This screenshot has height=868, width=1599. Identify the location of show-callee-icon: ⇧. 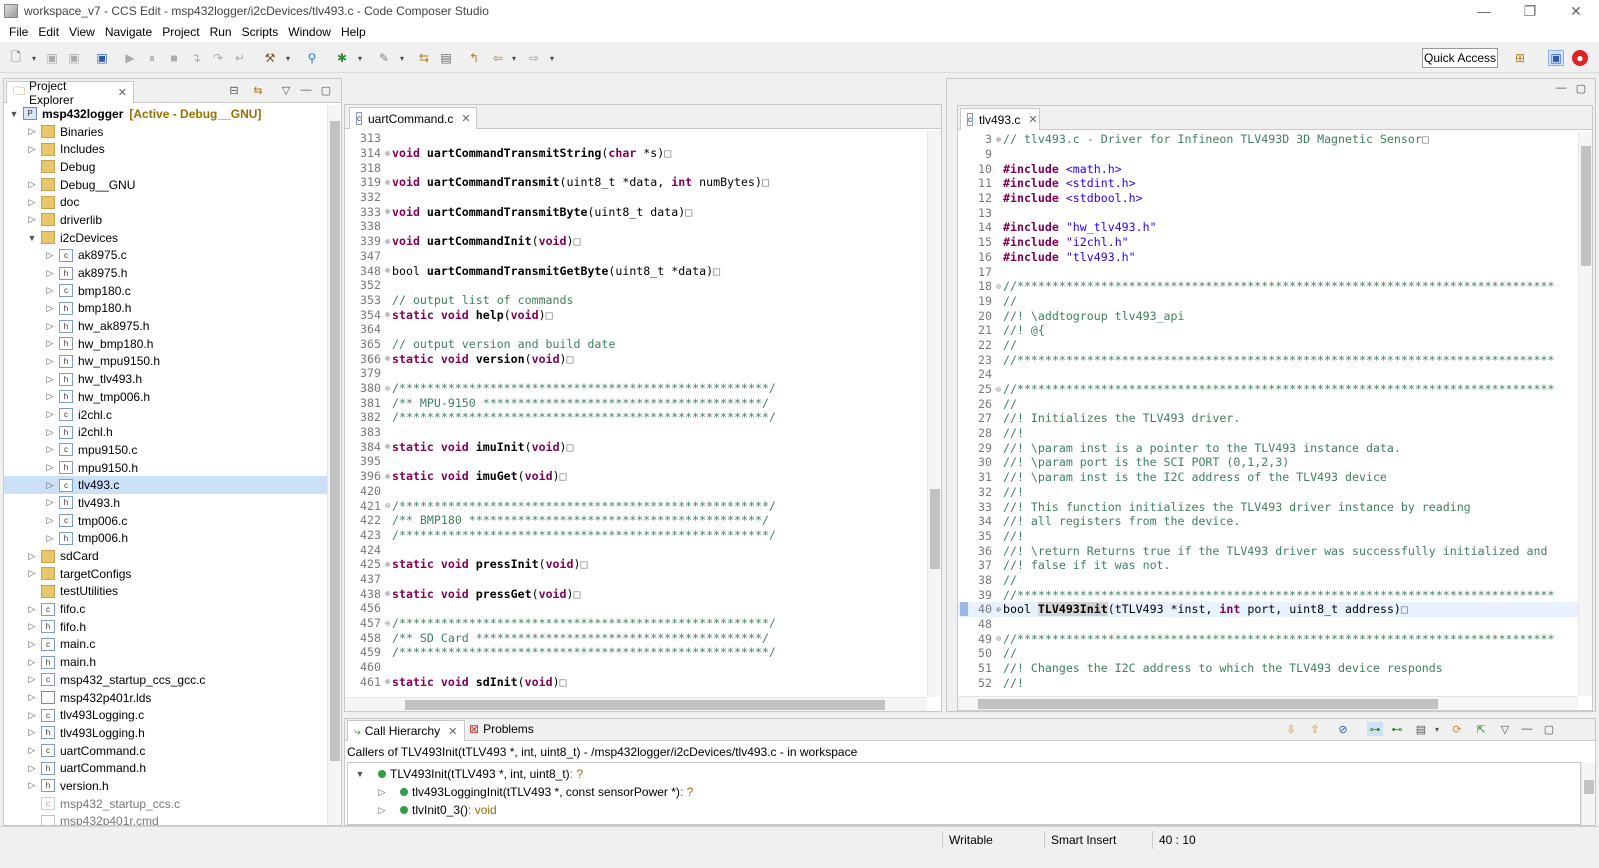
(1315, 729).